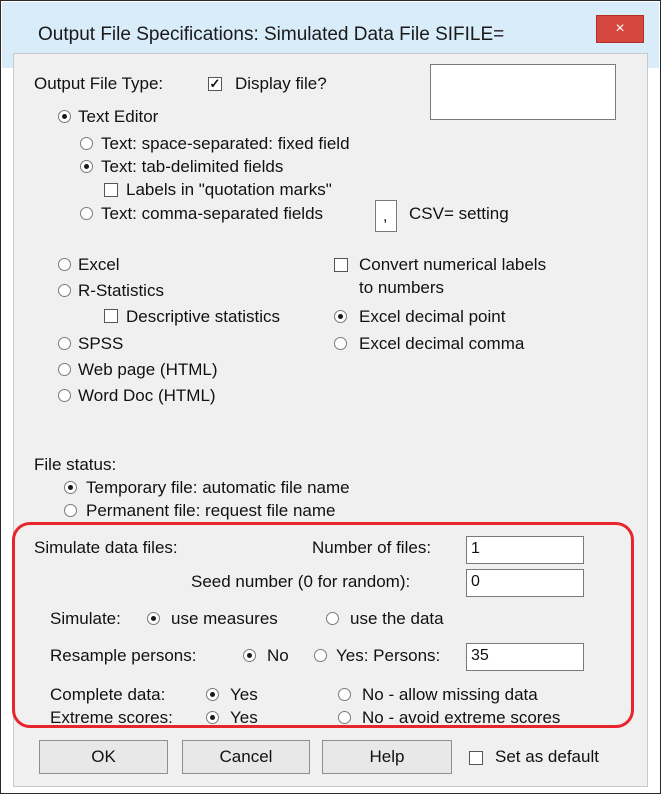 This screenshot has height=794, width=661. What do you see at coordinates (86, 213) in the screenshot?
I see `radio-comma-separated` at bounding box center [86, 213].